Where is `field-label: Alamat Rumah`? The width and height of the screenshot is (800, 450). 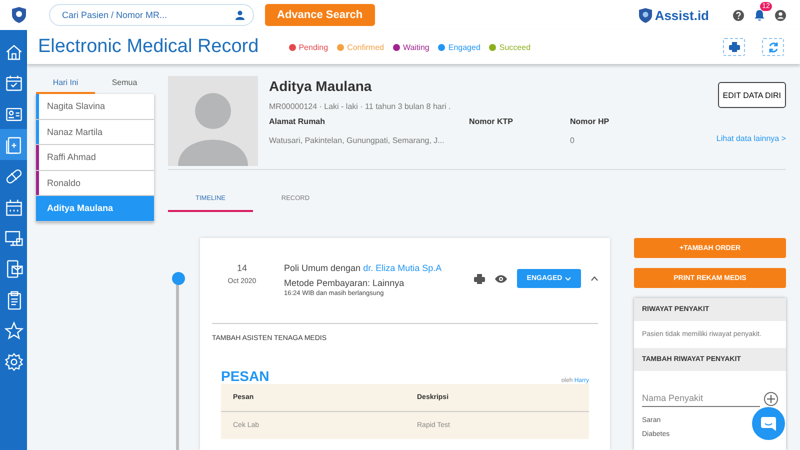
field-label: Alamat Rumah is located at coordinates (297, 121).